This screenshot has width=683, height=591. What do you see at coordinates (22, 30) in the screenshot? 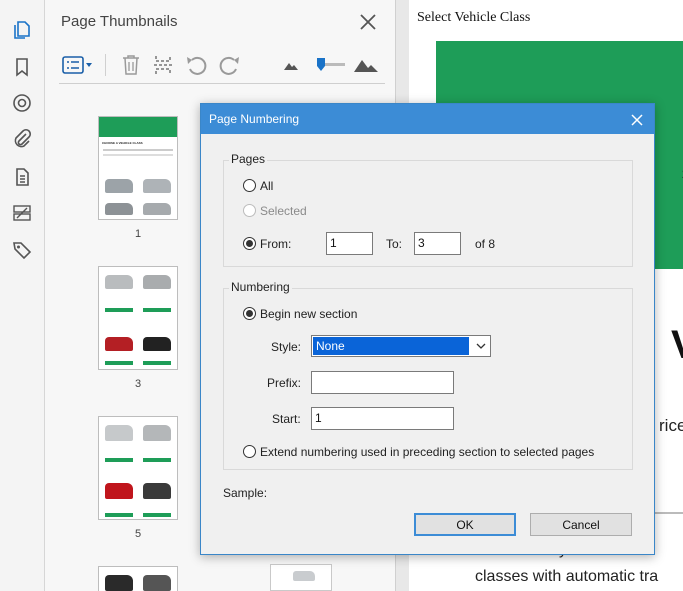
I see `pages-icon` at bounding box center [22, 30].